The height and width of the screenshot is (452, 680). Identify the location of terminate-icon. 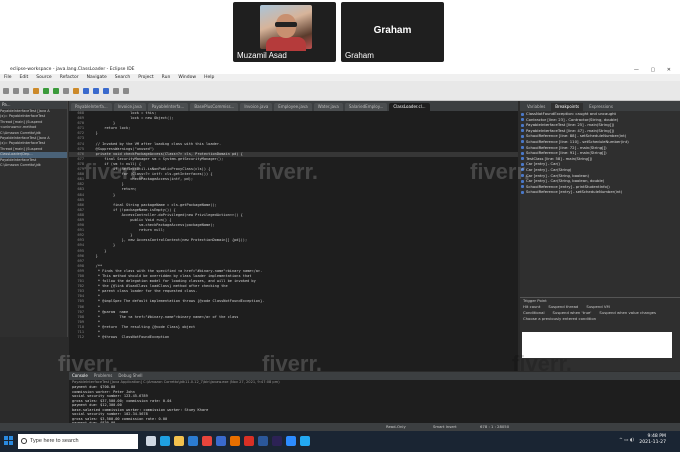
(76, 90).